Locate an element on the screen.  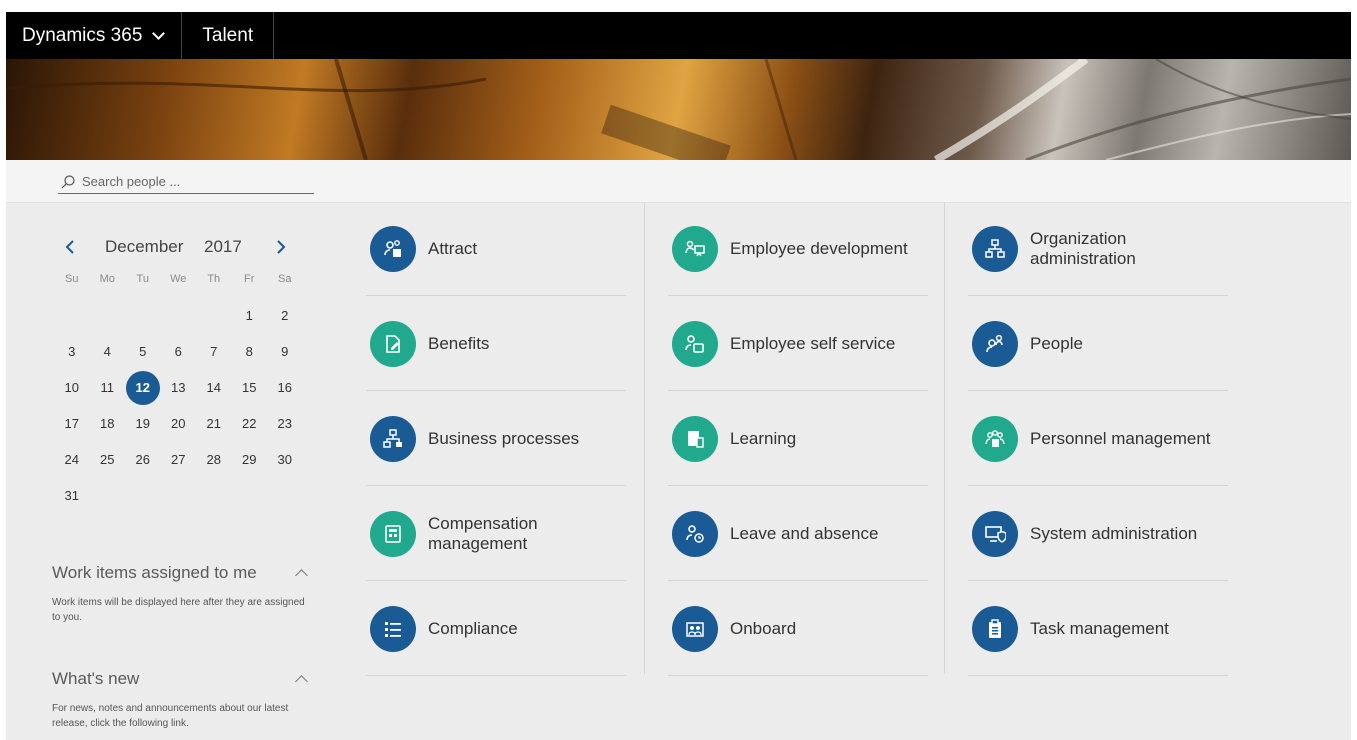
calendar-day: 15 is located at coordinates (250, 388).